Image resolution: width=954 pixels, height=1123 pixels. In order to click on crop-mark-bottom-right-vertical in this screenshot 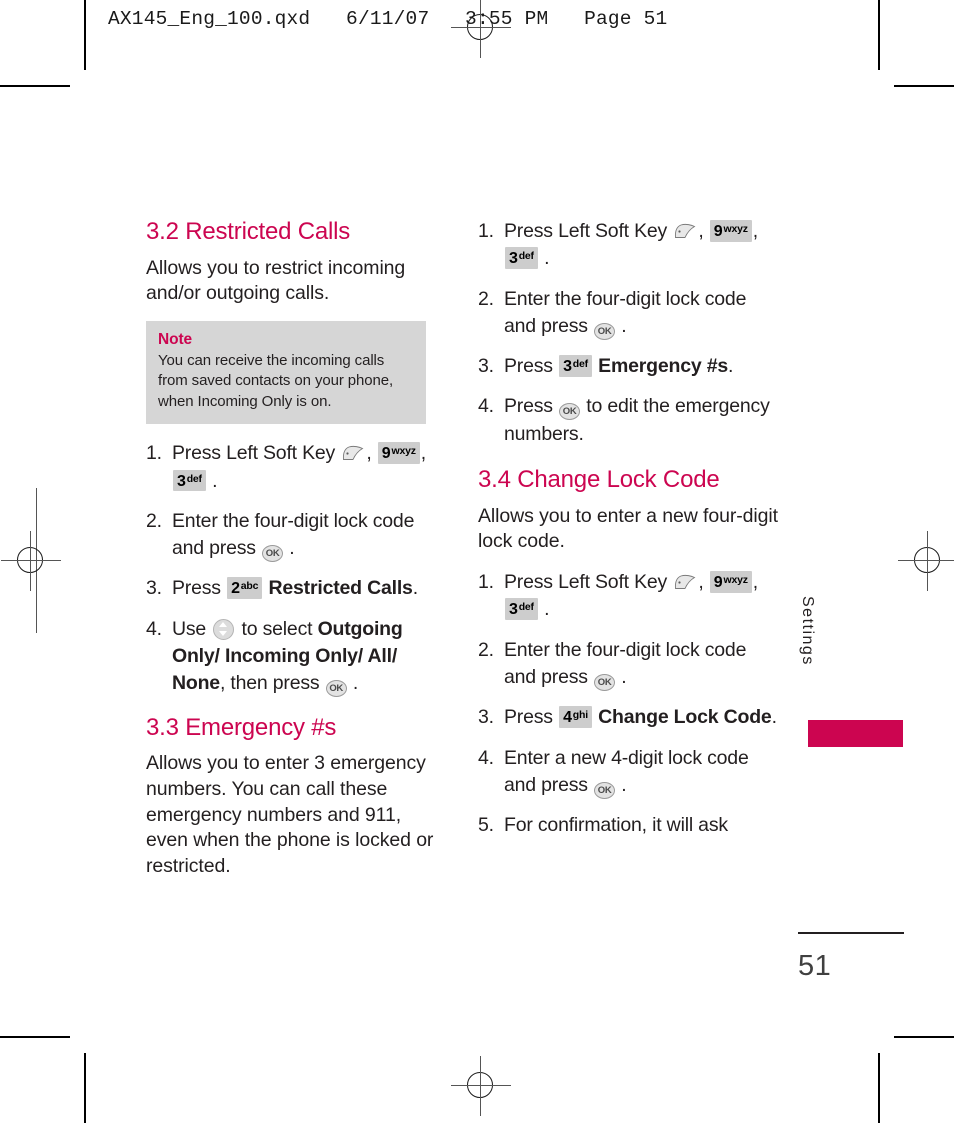, I will do `click(879, 1088)`.